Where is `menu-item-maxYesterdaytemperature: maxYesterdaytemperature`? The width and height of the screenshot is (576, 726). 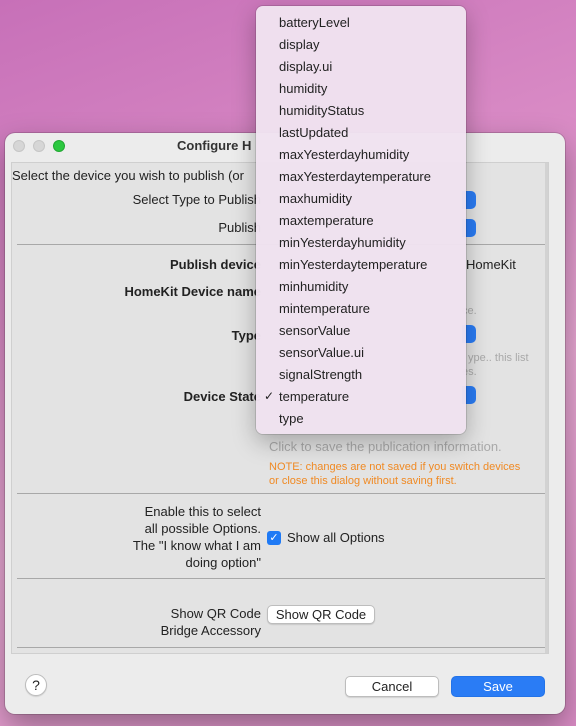 menu-item-maxYesterdaytemperature: maxYesterdaytemperature is located at coordinates (361, 177).